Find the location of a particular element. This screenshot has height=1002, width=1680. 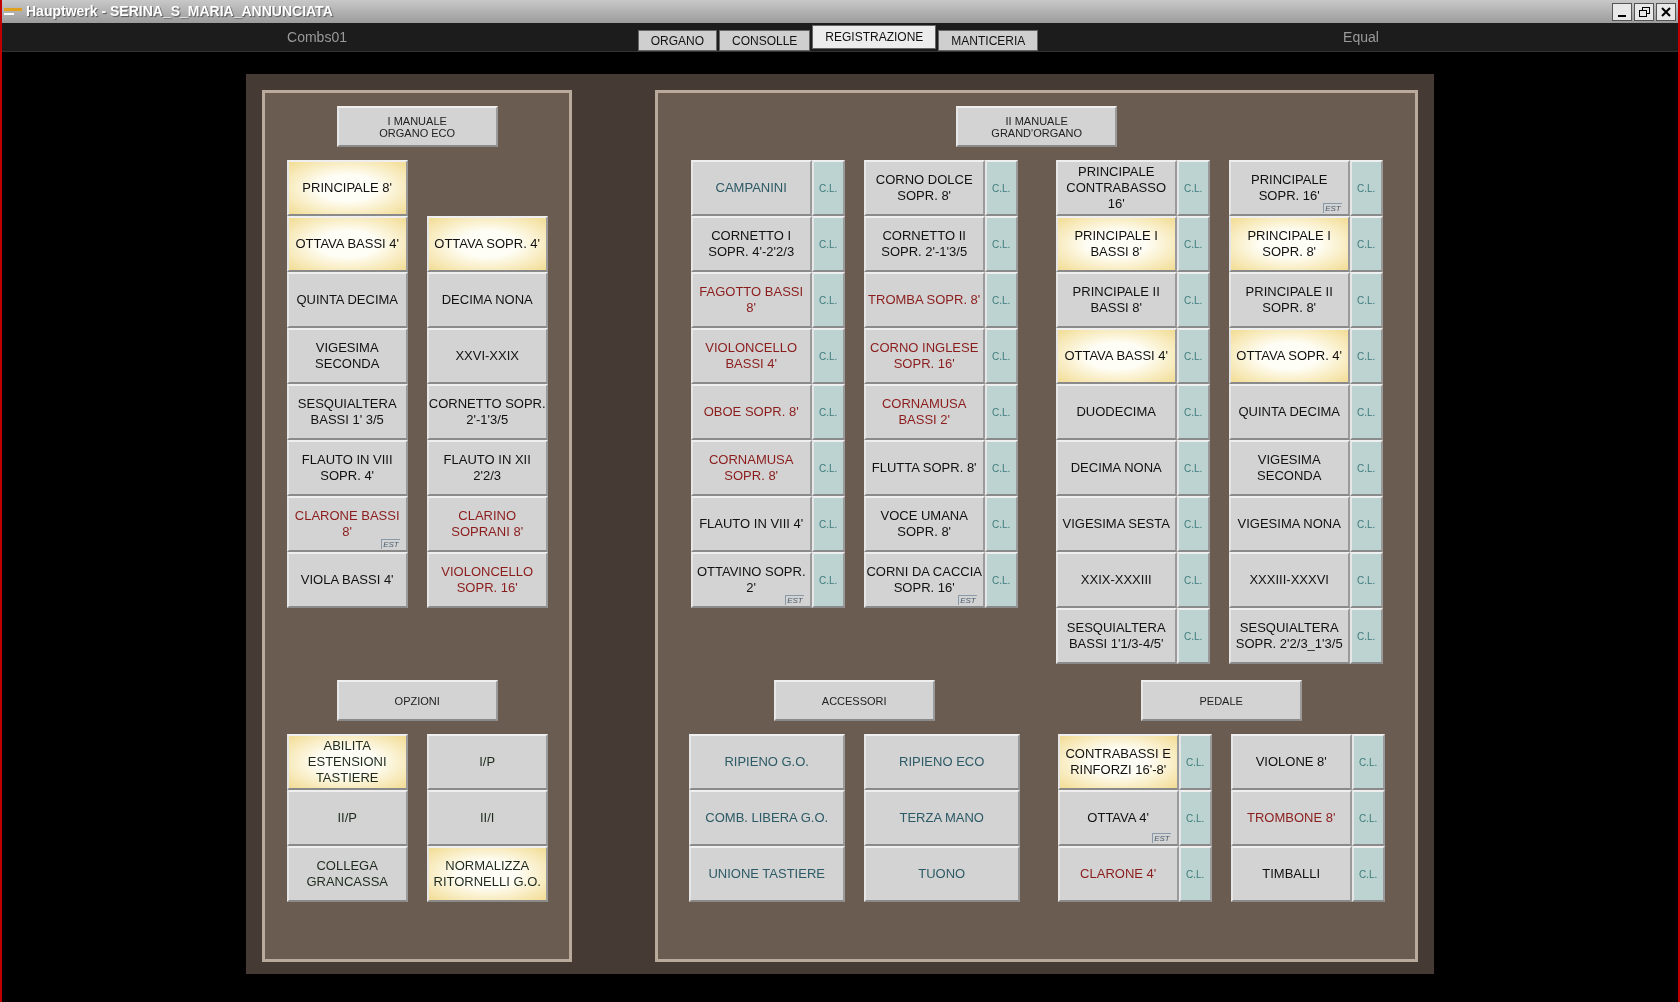

stop-button: CORNETTO II SOPR. 2'-1'3/5 is located at coordinates (924, 244).